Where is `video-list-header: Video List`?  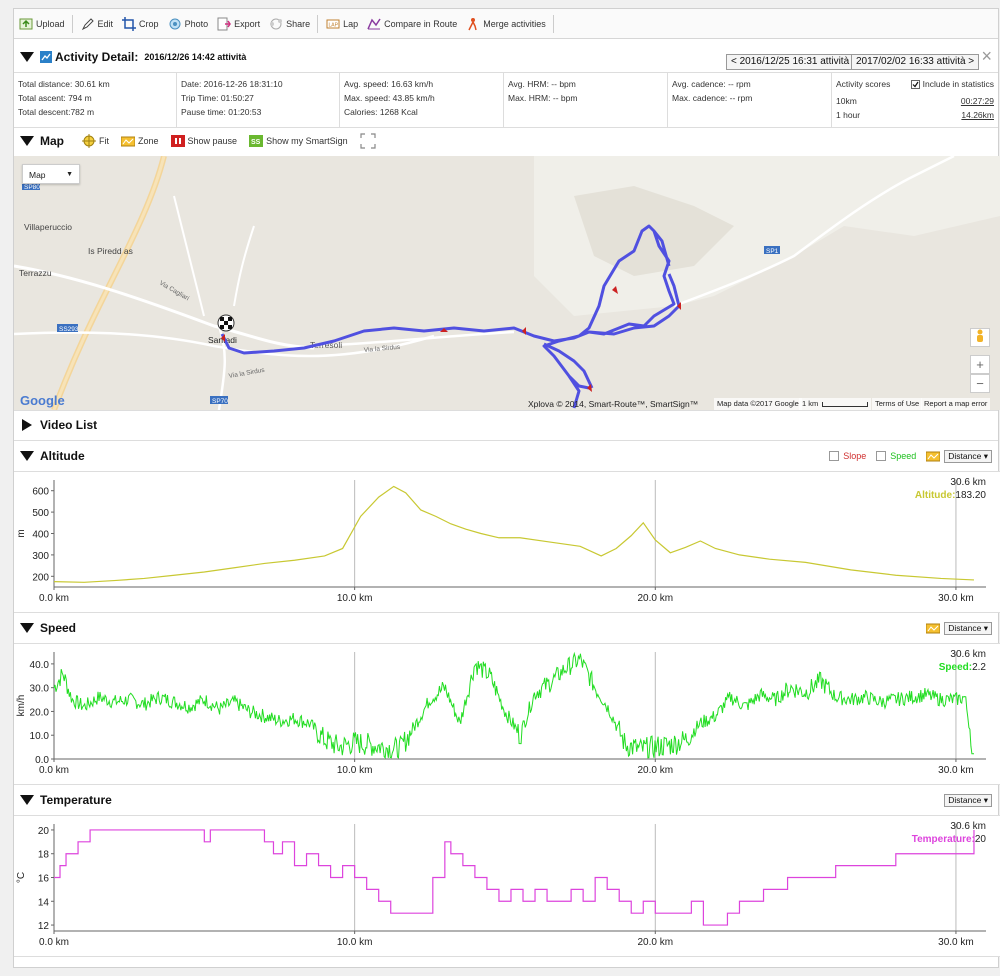
video-list-header: Video List is located at coordinates (506, 425).